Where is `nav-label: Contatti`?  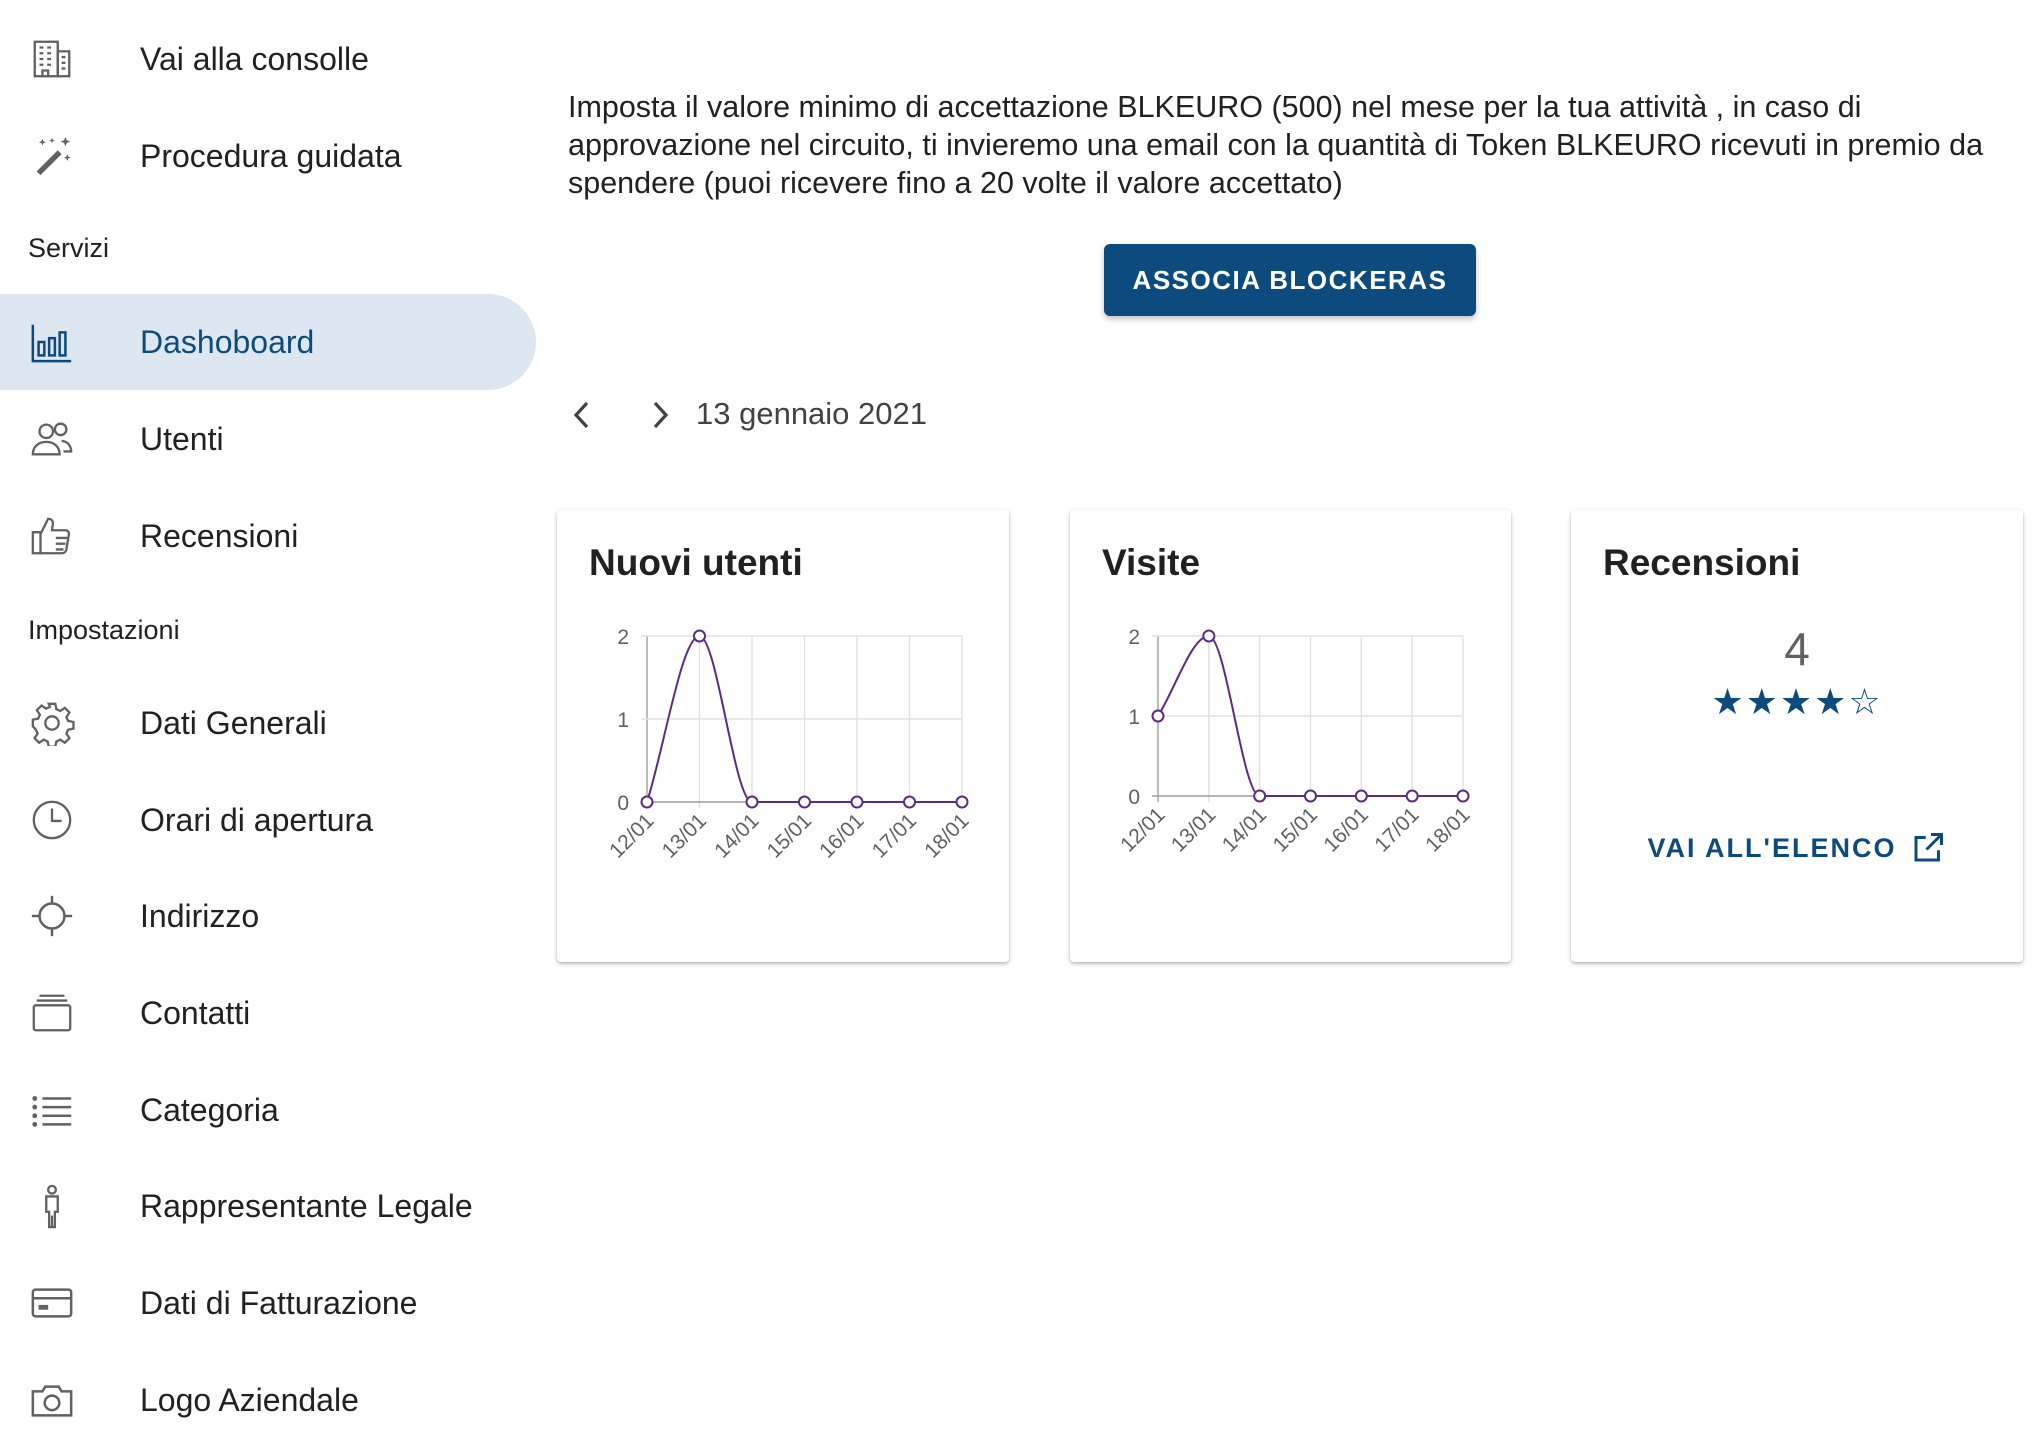
nav-label: Contatti is located at coordinates (195, 1012).